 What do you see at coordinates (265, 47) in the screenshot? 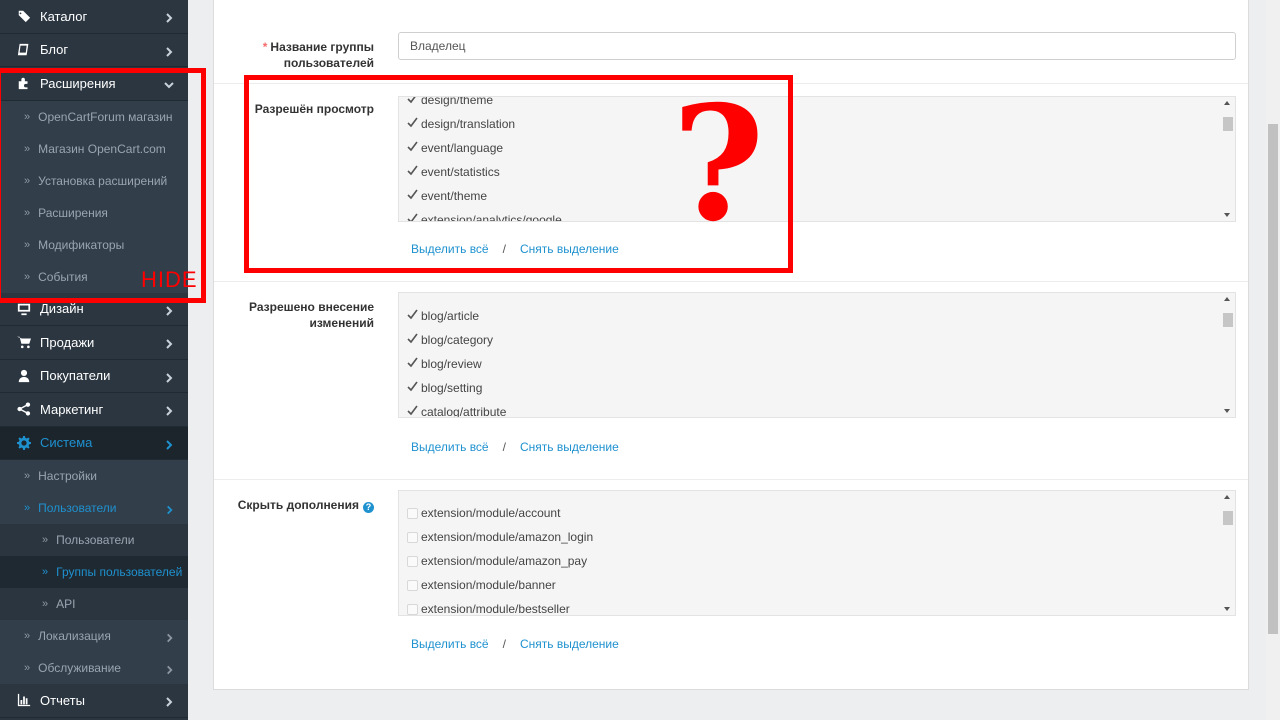
I see `required-asterisk: *` at bounding box center [265, 47].